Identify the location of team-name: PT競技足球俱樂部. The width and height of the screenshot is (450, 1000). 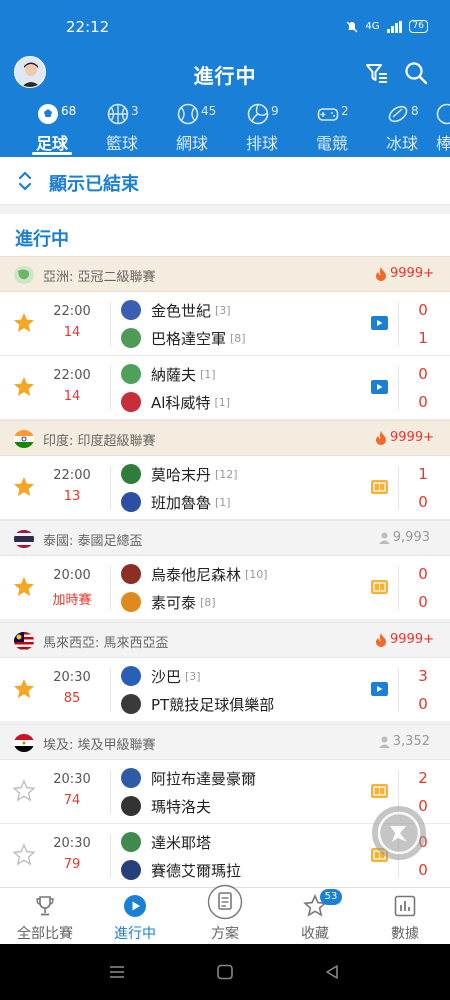
(213, 704).